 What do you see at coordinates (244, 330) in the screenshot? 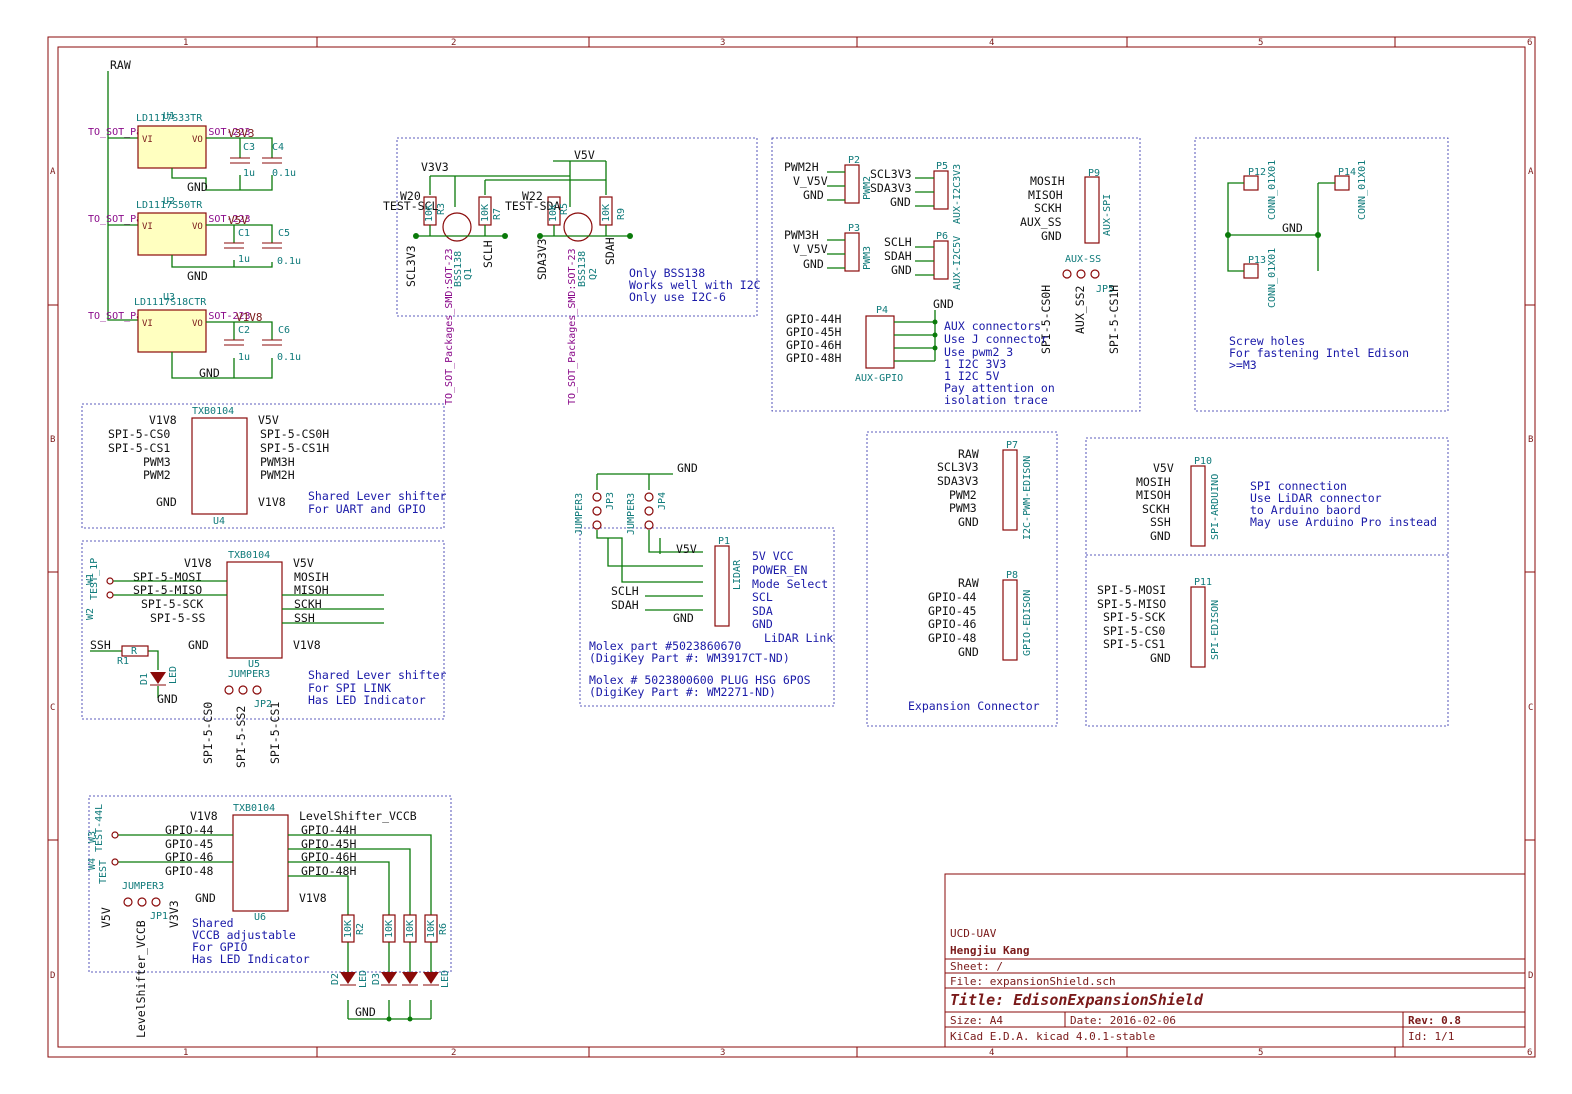
I see `c2-ref: C2` at bounding box center [244, 330].